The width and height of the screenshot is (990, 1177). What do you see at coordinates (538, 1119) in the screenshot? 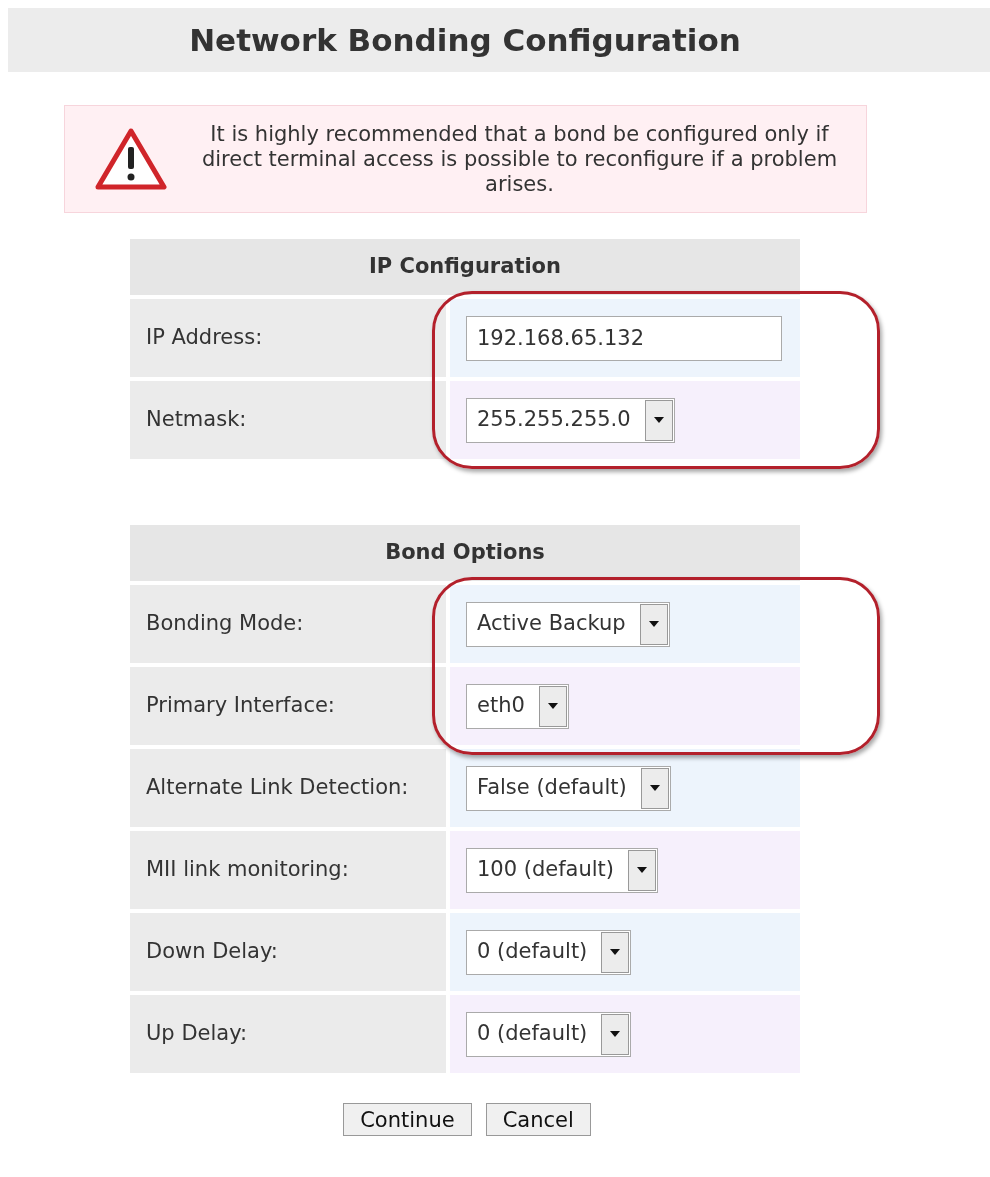
I see `form-button: Cancel` at bounding box center [538, 1119].